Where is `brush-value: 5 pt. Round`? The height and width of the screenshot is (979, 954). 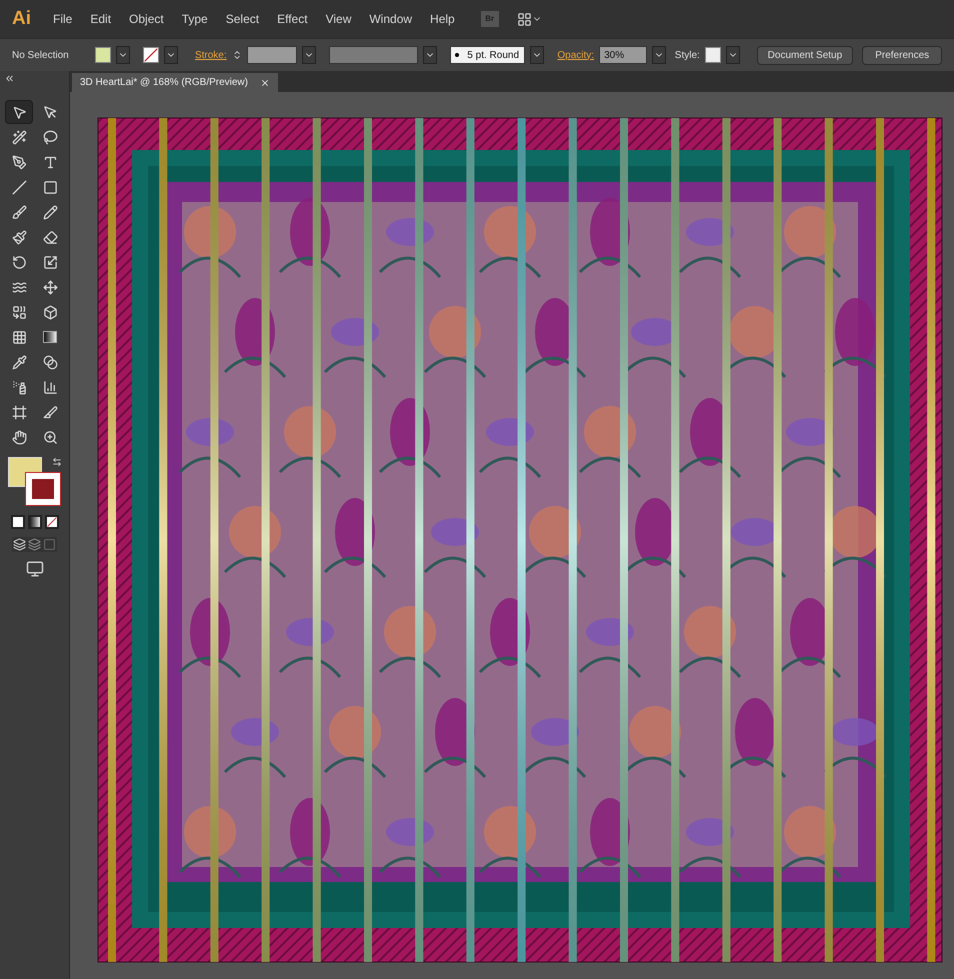
brush-value: 5 pt. Round is located at coordinates (493, 55).